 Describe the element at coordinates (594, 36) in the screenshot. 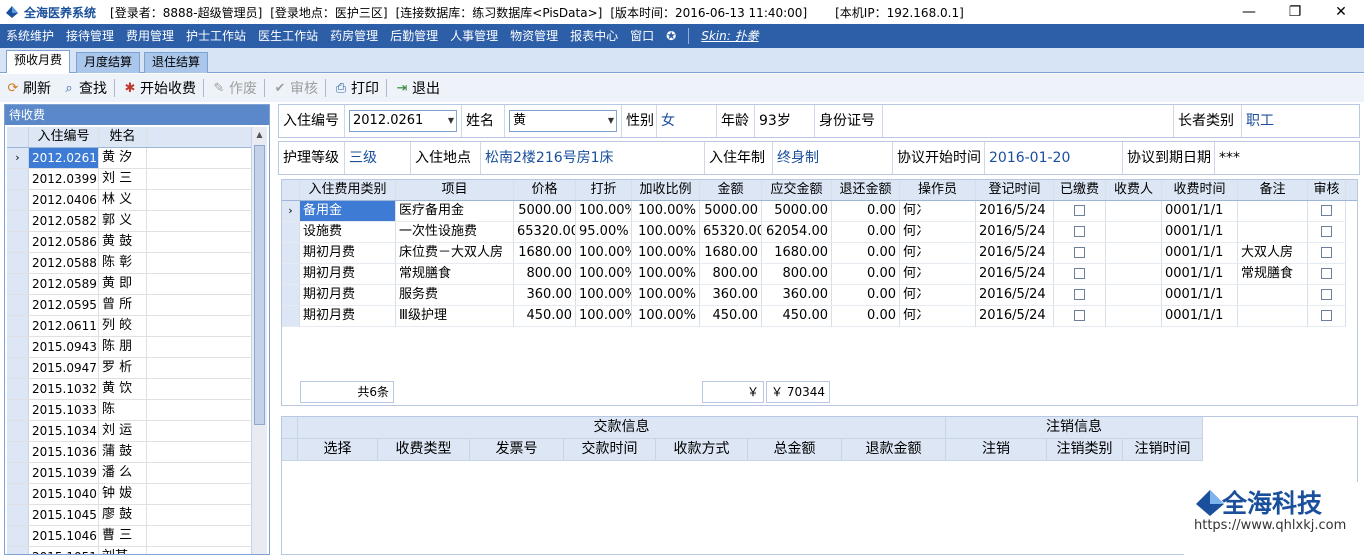

I see `menu-reports: 报表中心` at that location.